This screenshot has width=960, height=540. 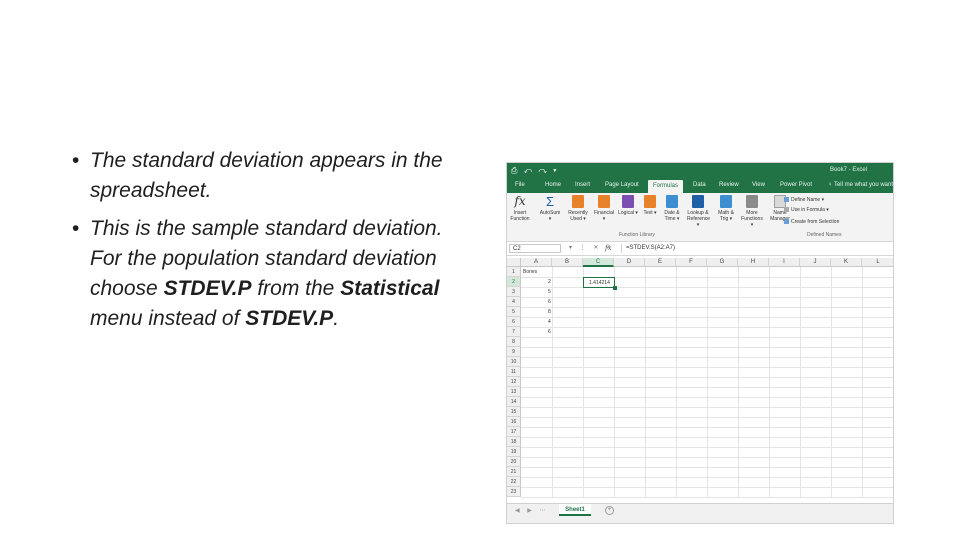 What do you see at coordinates (514, 412) in the screenshot?
I see `row-header-15: 15` at bounding box center [514, 412].